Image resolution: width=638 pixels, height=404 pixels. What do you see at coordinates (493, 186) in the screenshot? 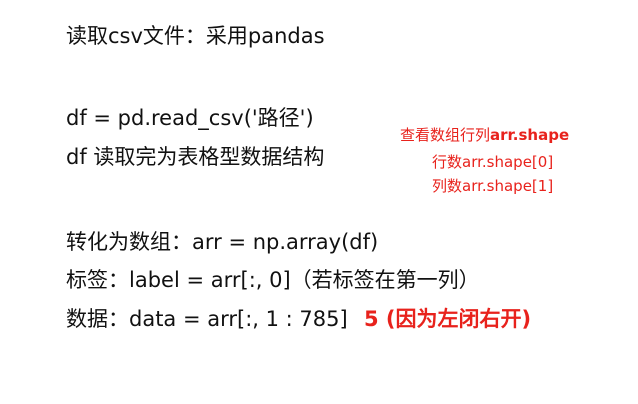
I see `note-cols: 列数arr.shape[1]` at bounding box center [493, 186].